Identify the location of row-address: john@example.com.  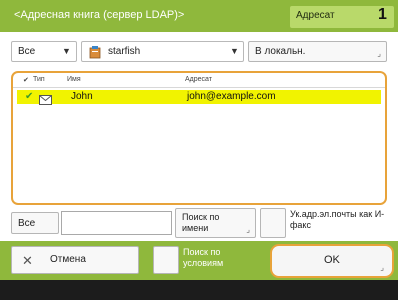
(231, 96).